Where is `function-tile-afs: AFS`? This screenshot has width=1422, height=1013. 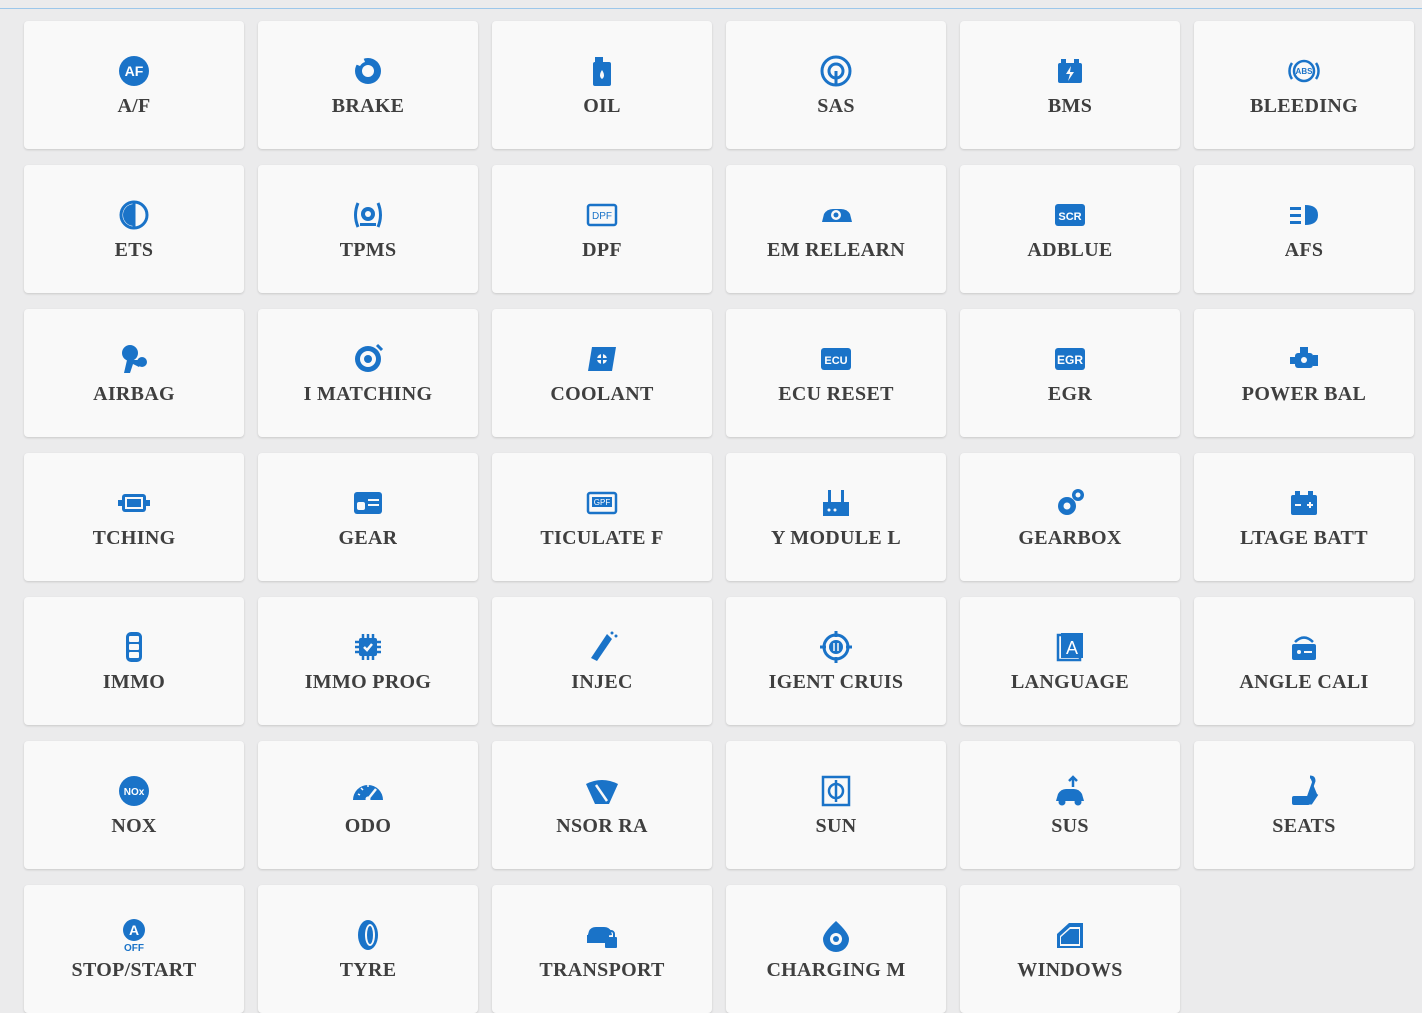
function-tile-afs: AFS is located at coordinates (1304, 229).